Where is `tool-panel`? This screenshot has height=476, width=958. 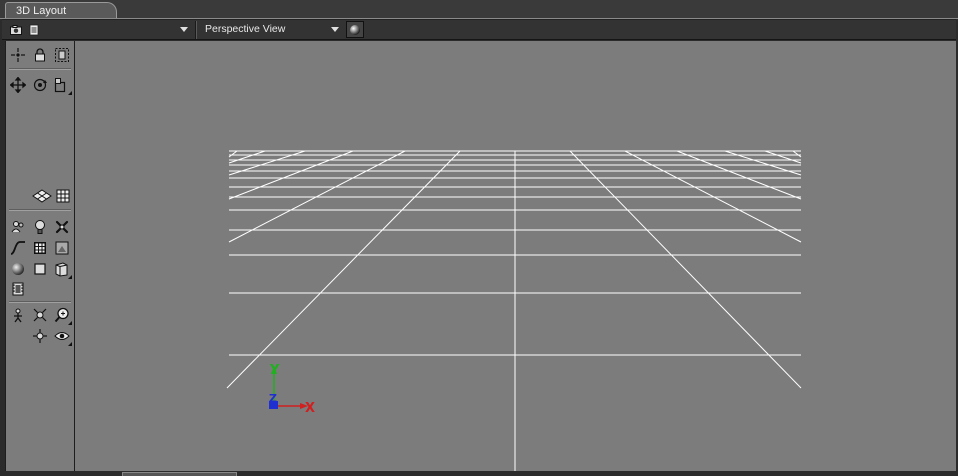
tool-panel is located at coordinates (40, 256).